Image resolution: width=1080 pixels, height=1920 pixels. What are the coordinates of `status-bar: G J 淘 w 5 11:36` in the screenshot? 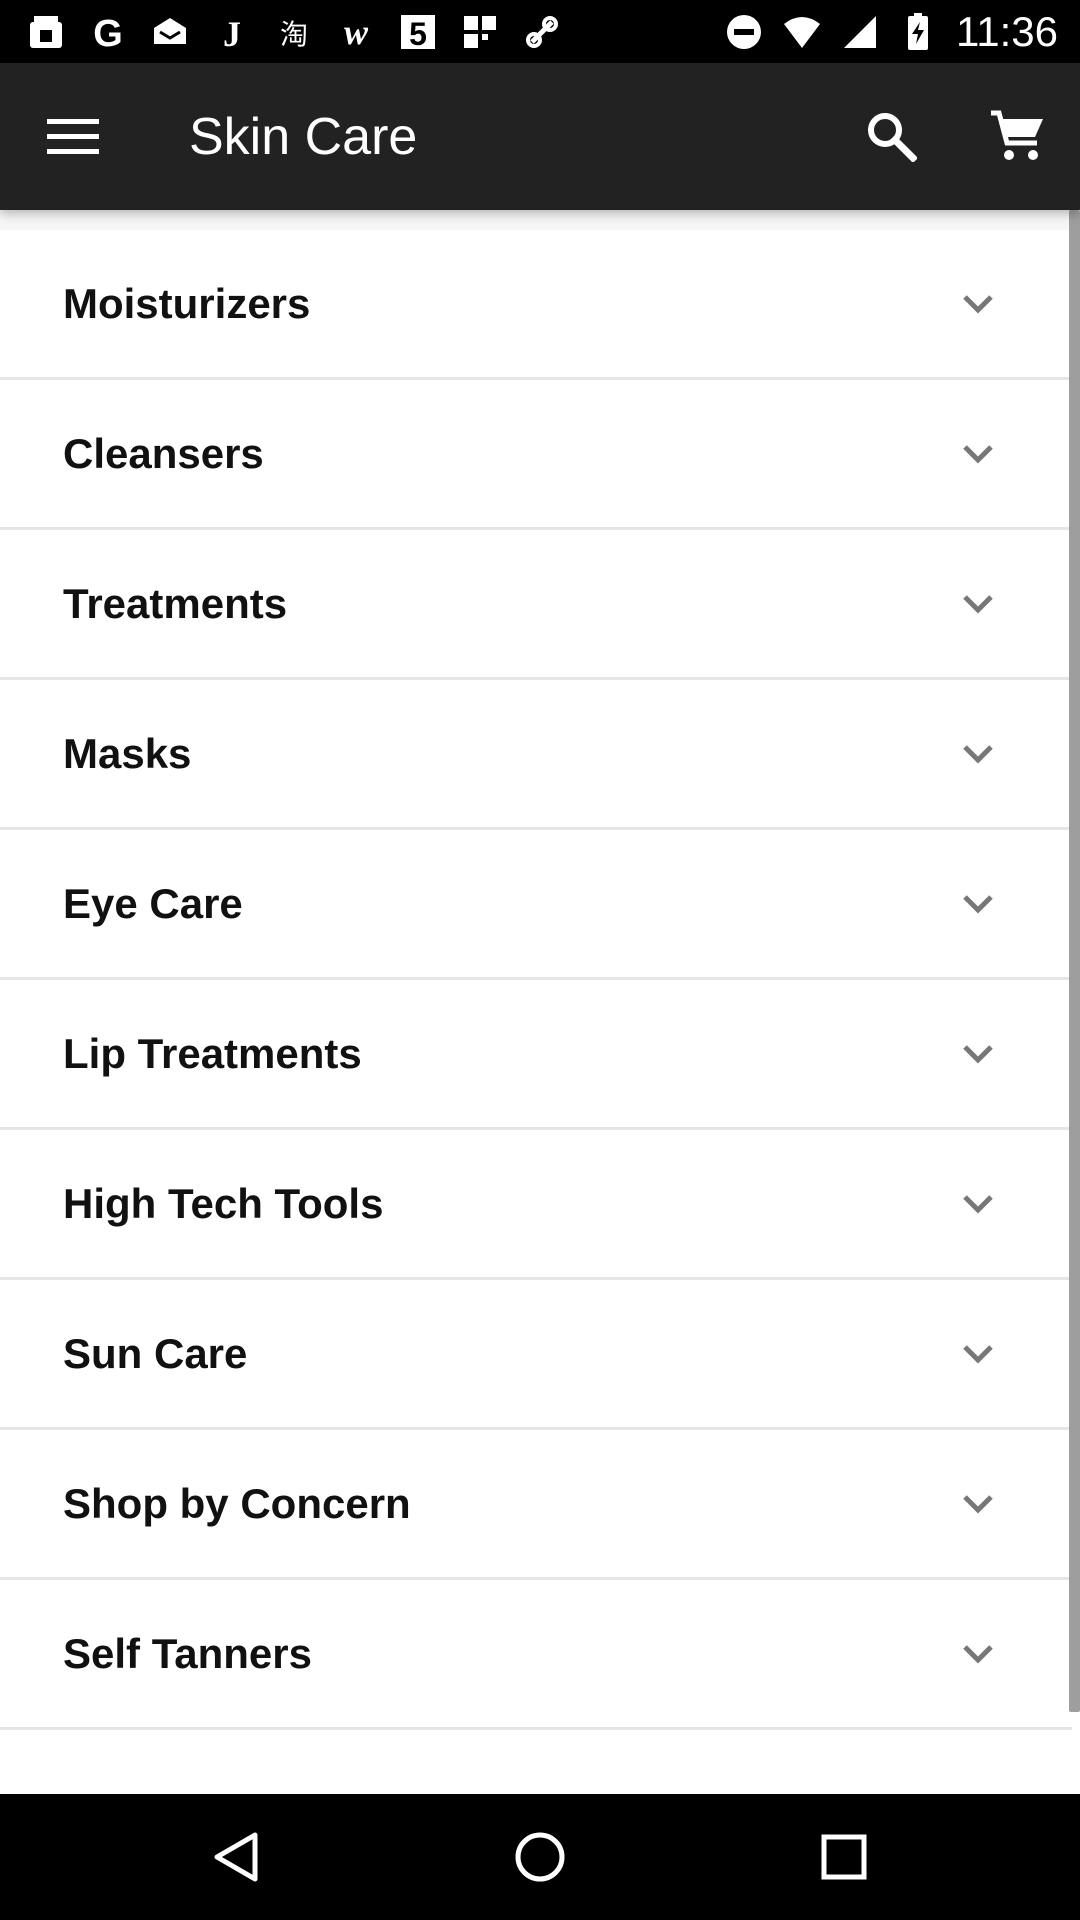 It's located at (540, 31).